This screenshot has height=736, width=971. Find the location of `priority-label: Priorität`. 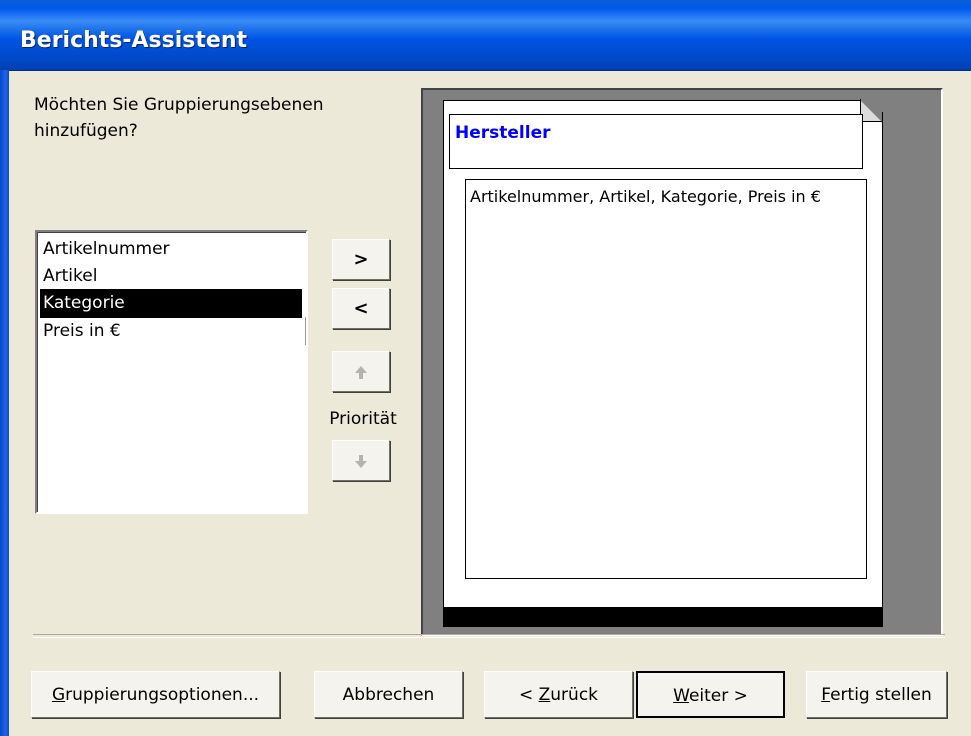

priority-label: Priorität is located at coordinates (363, 419).